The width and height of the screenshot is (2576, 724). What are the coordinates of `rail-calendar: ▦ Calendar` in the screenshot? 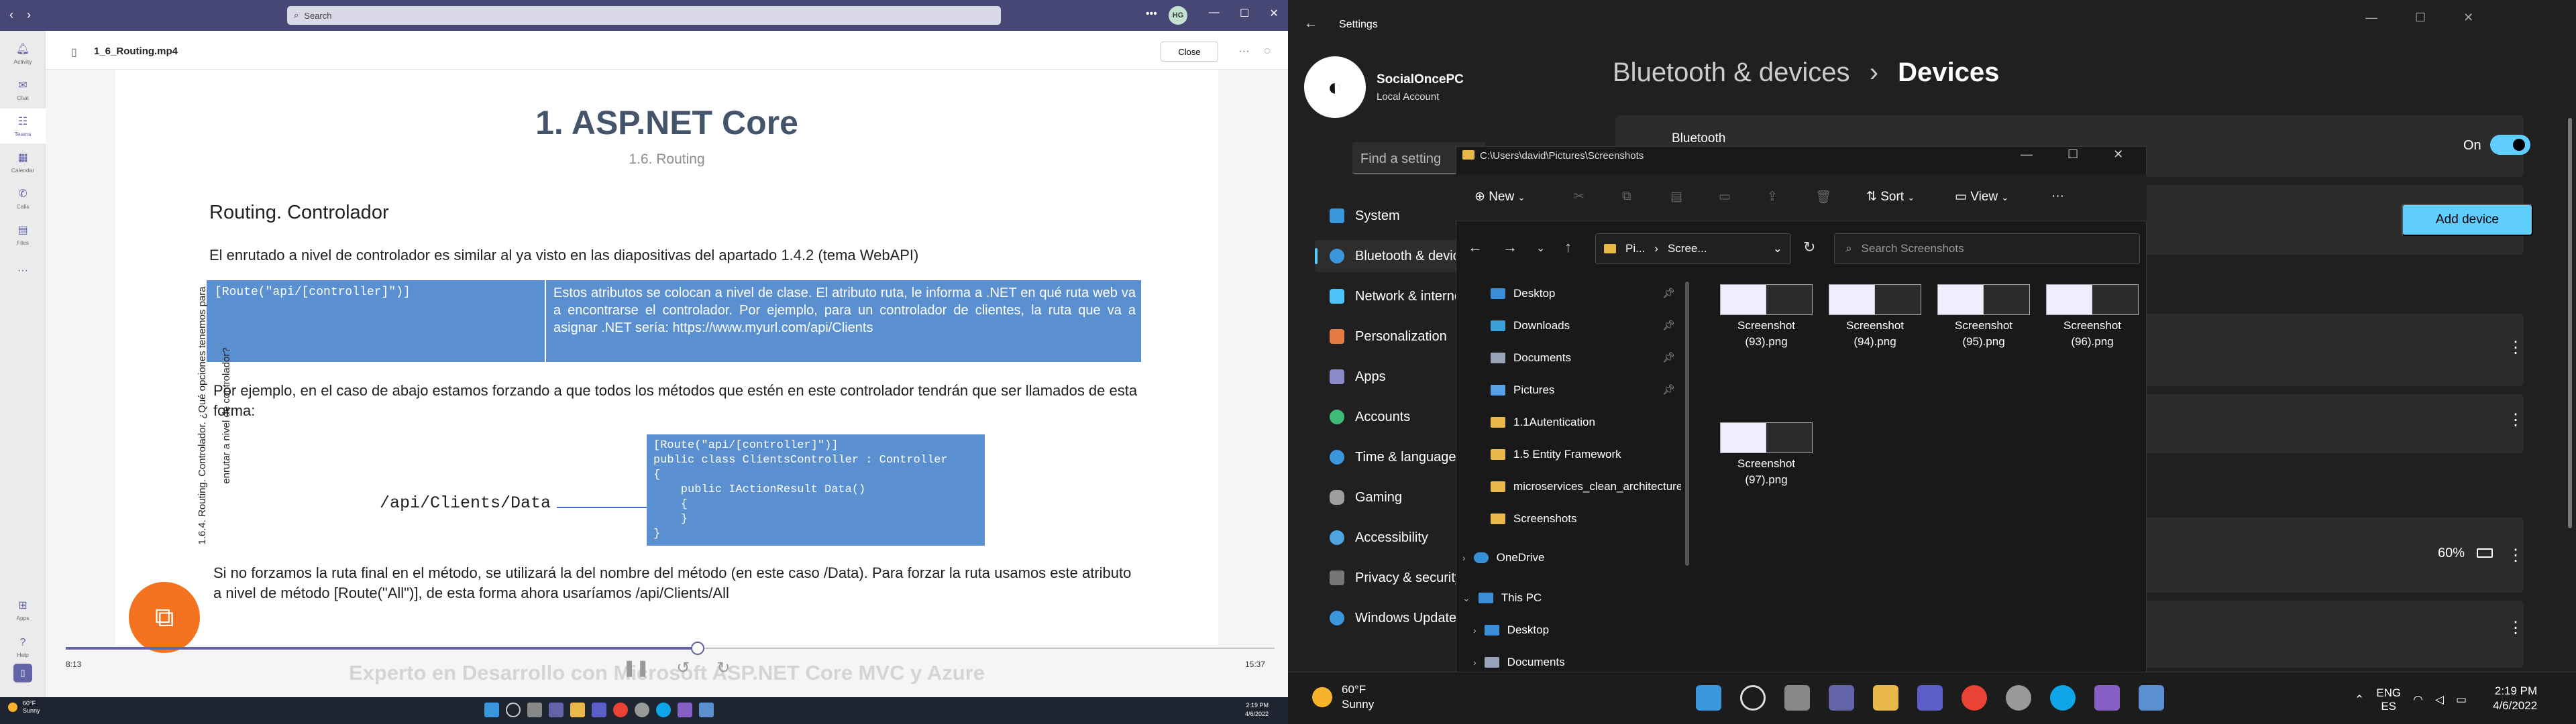 It's located at (23, 162).